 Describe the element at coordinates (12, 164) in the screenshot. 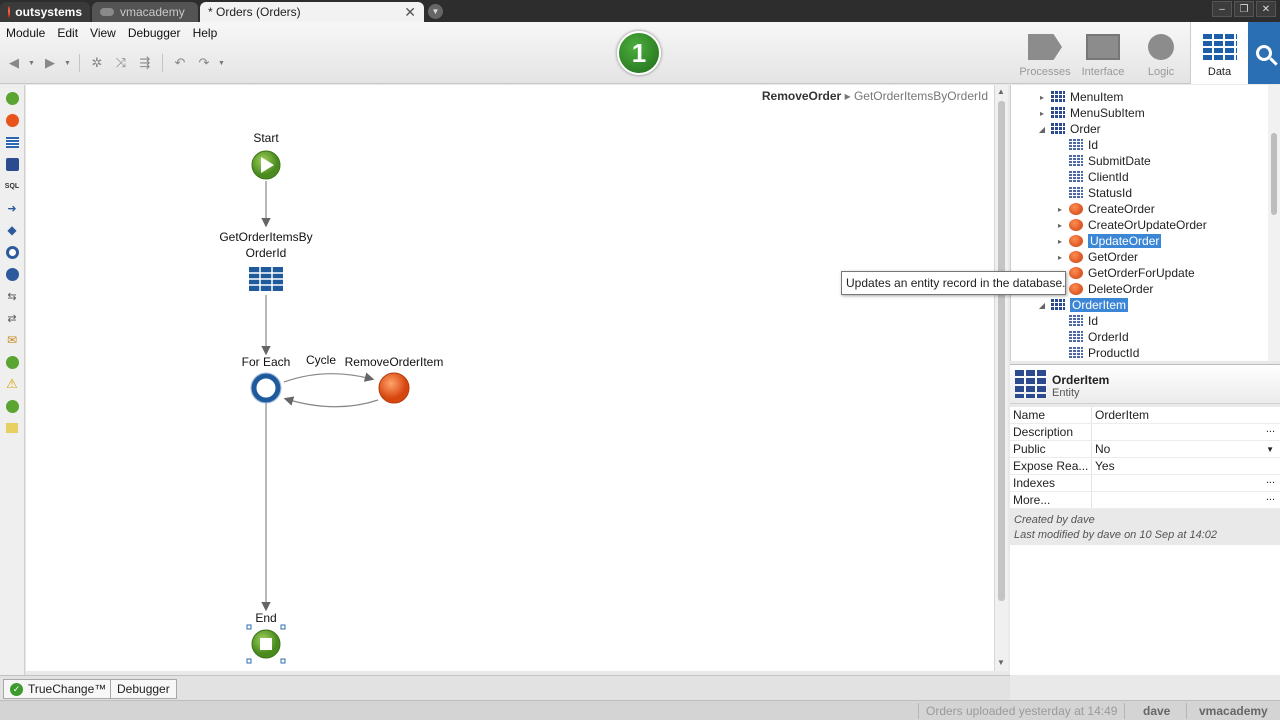

I see `query-tool-icon` at that location.